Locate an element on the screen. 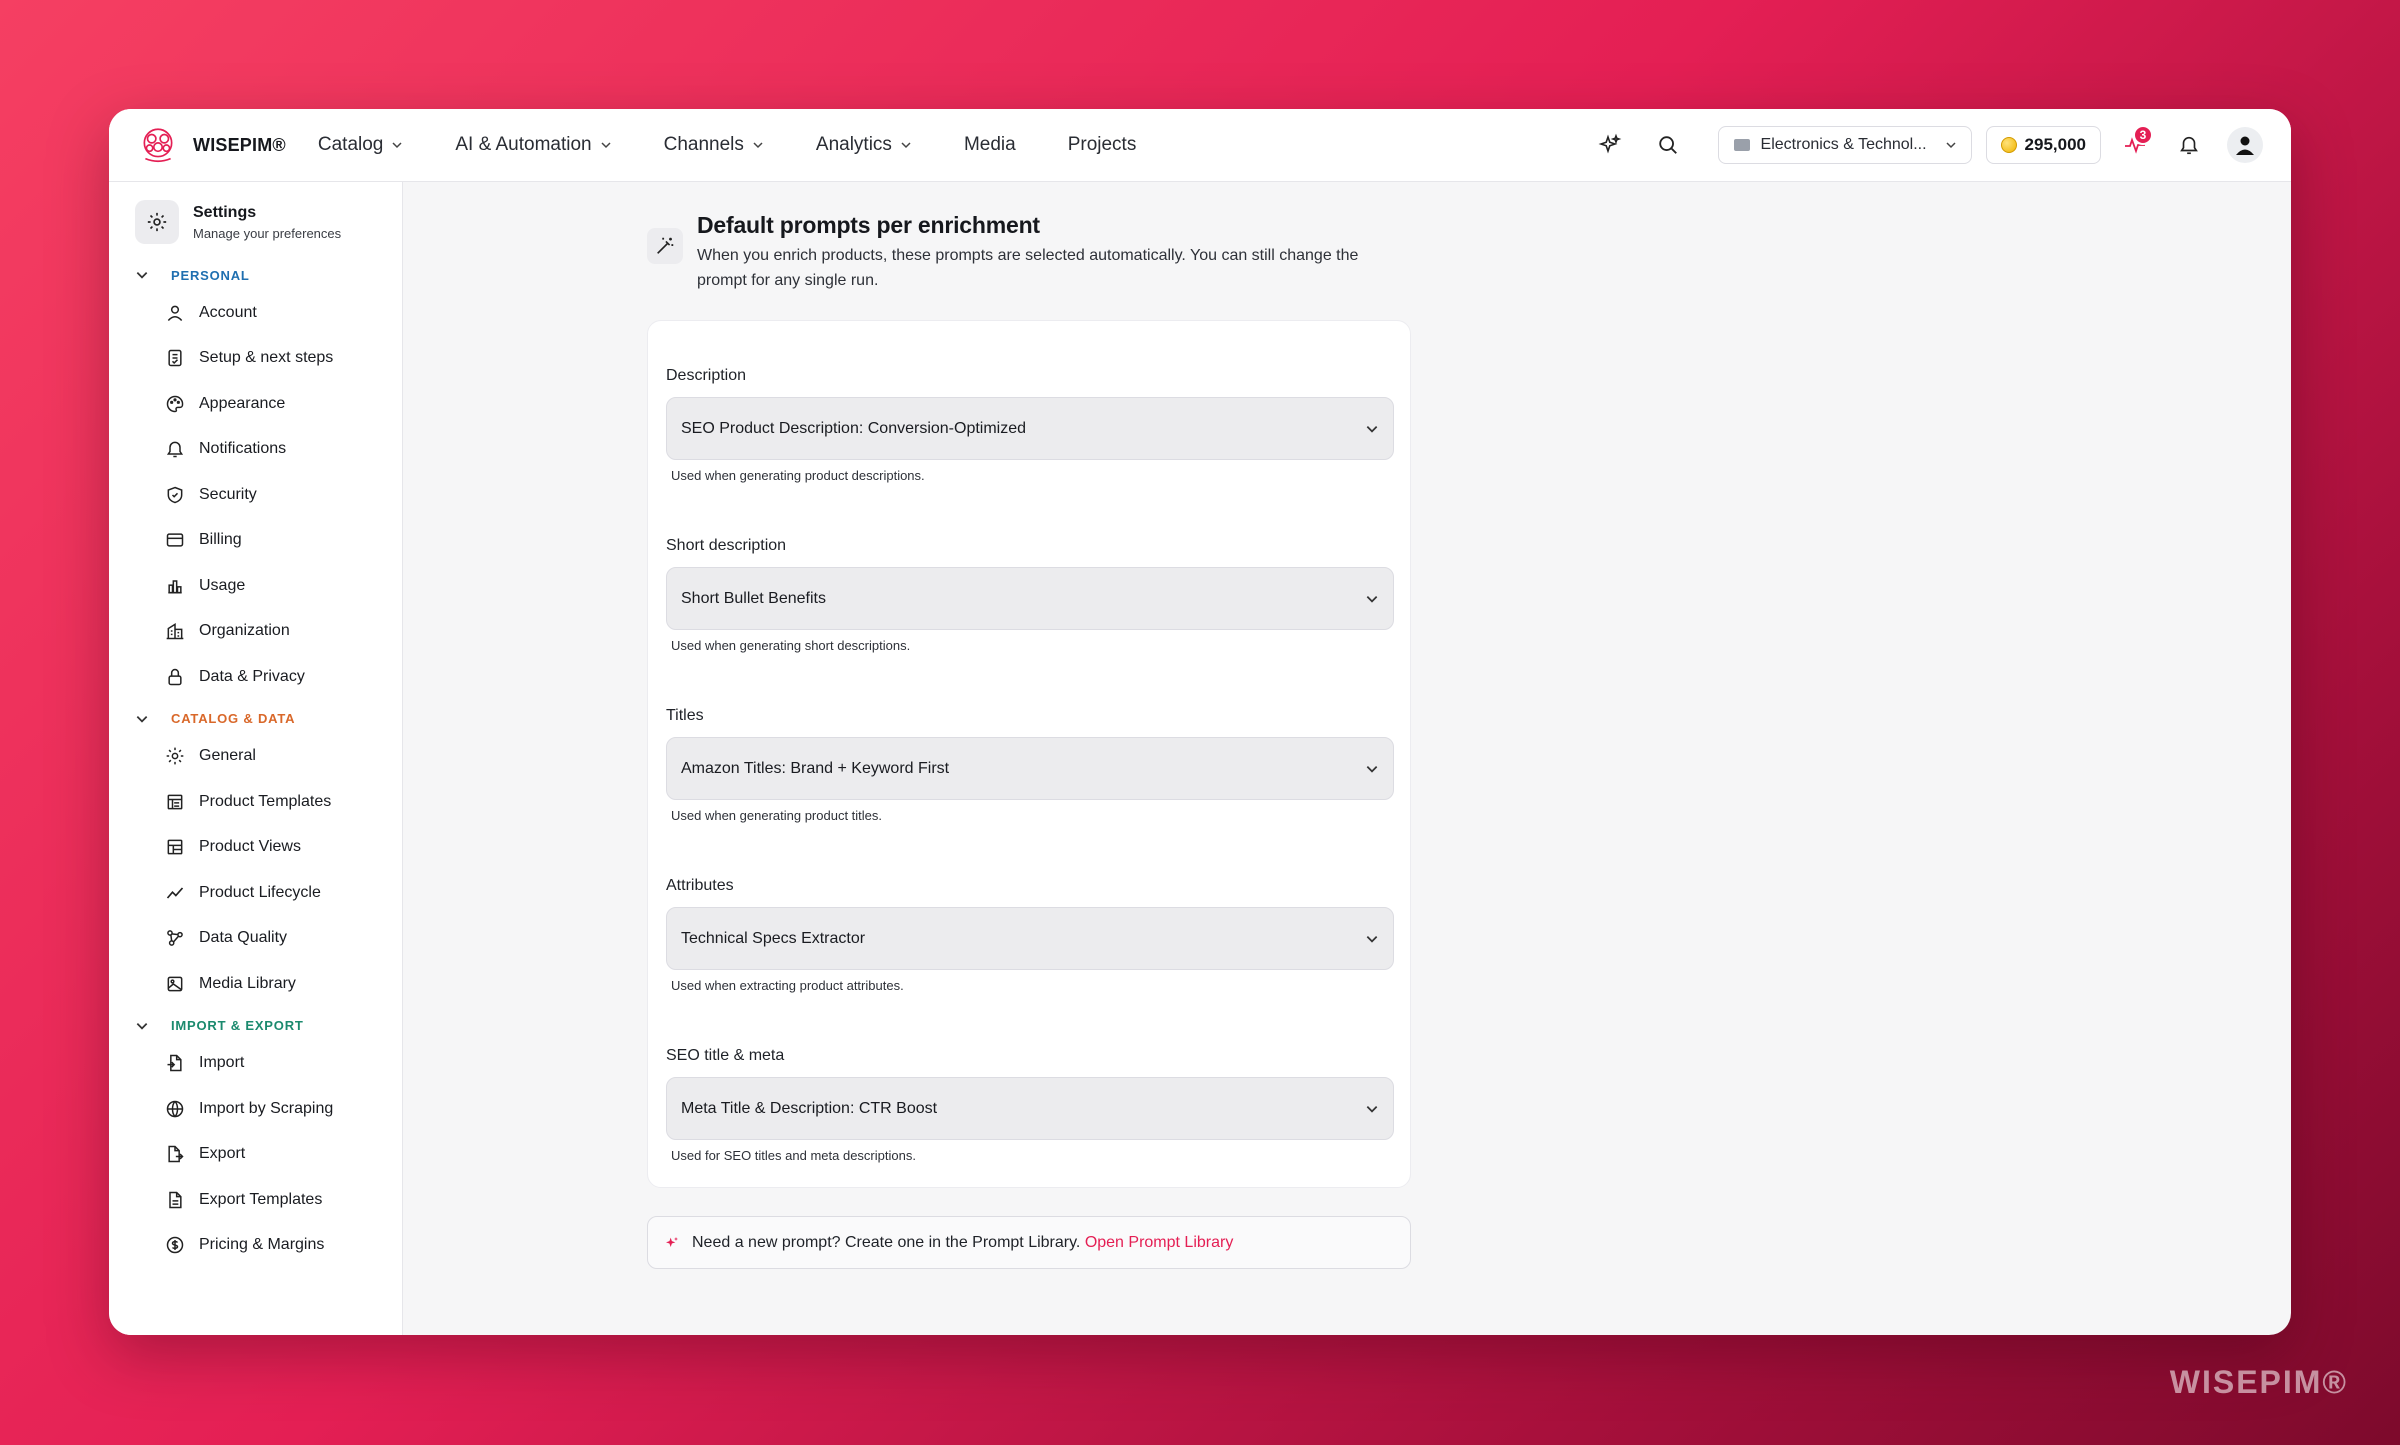  credits-balance: 295,000 is located at coordinates (2043, 145).